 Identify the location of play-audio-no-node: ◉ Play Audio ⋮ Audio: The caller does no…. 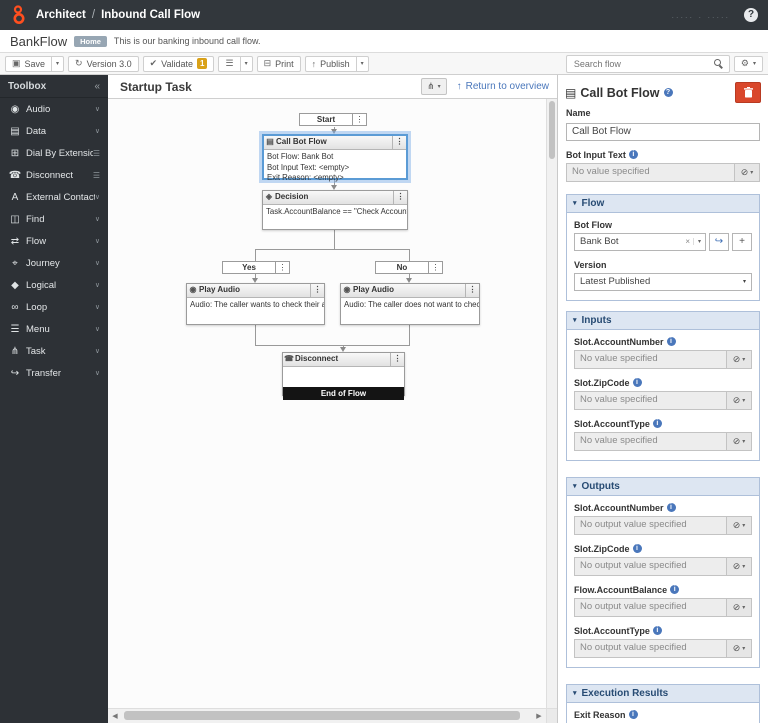
(410, 304).